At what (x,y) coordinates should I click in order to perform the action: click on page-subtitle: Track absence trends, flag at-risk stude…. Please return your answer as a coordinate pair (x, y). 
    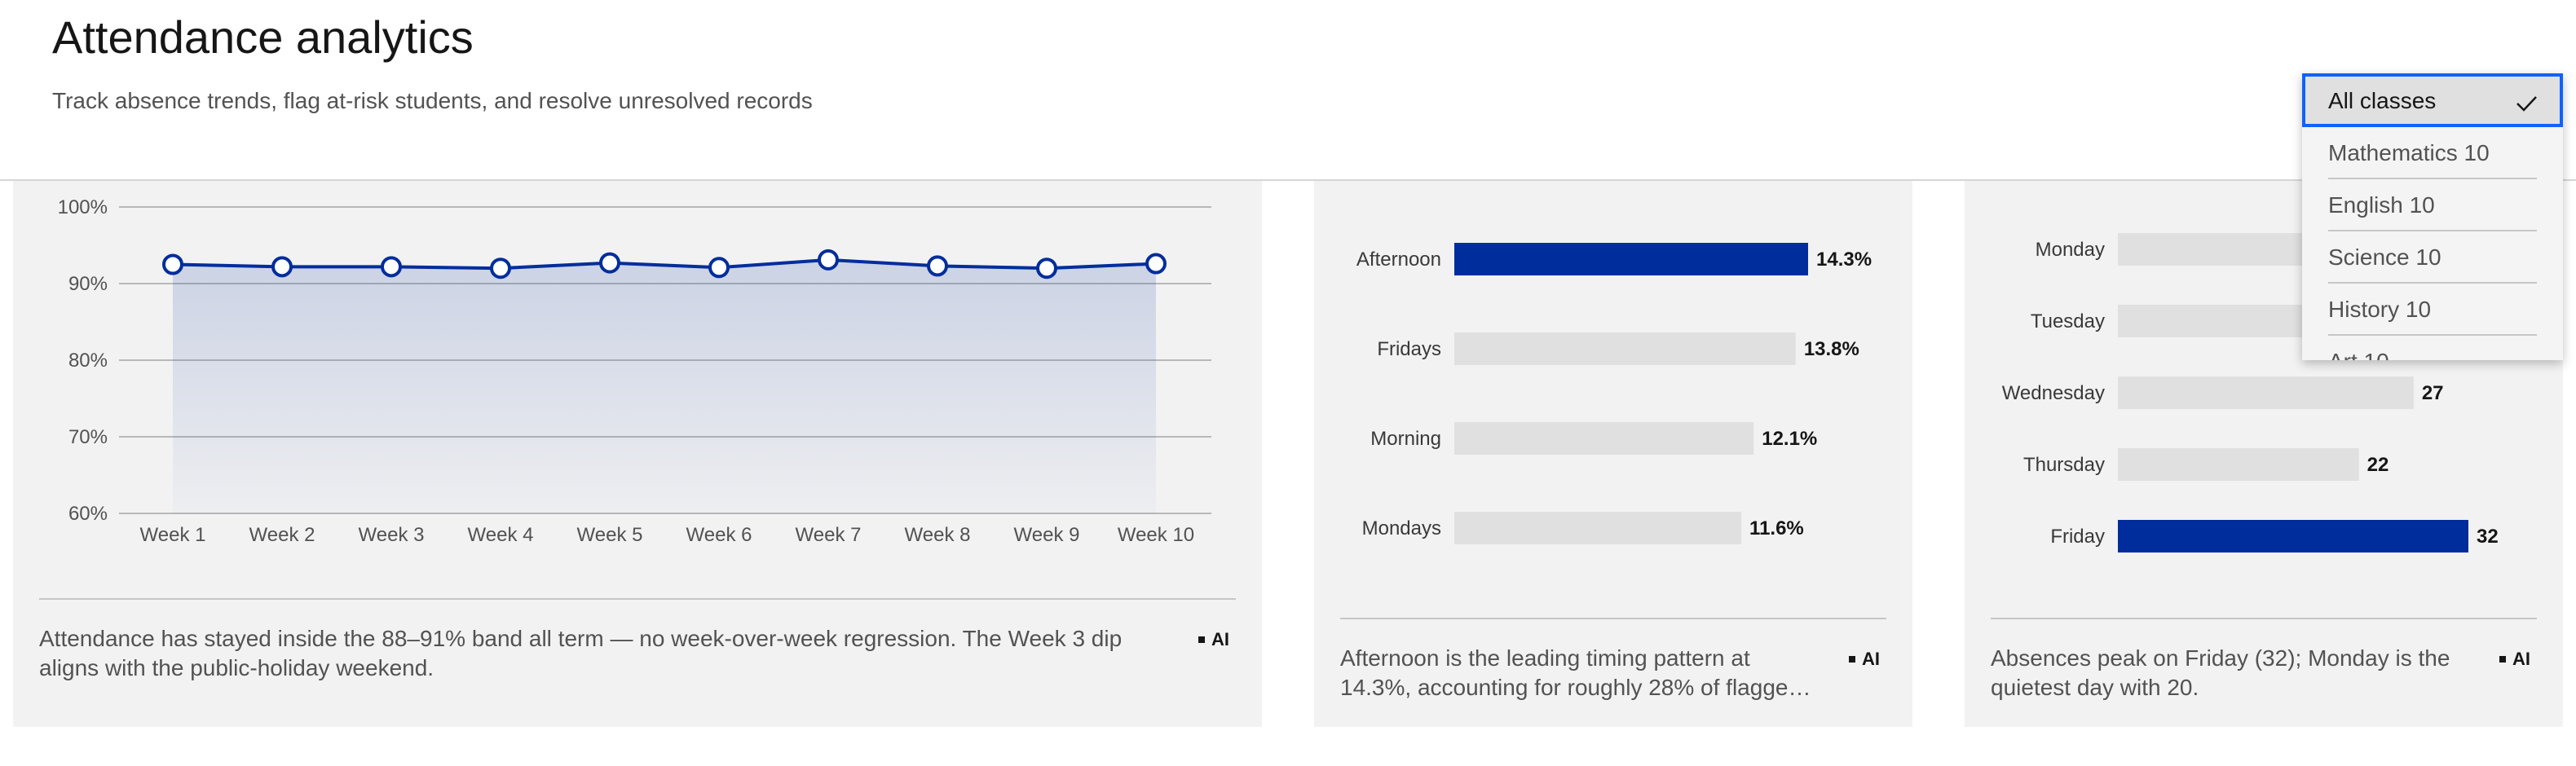
    Looking at the image, I should click on (432, 100).